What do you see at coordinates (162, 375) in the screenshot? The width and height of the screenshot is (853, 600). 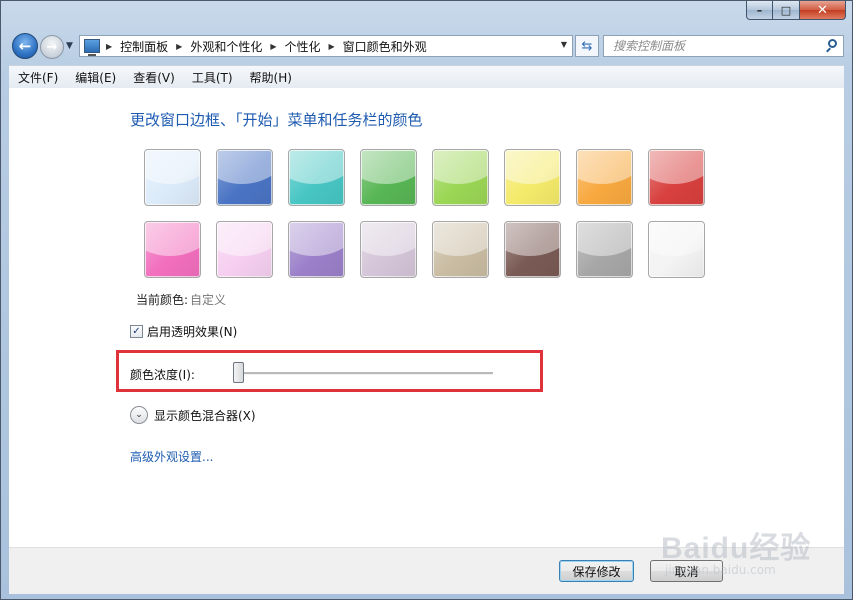 I see `intensity-label: 颜色浓度(I):` at bounding box center [162, 375].